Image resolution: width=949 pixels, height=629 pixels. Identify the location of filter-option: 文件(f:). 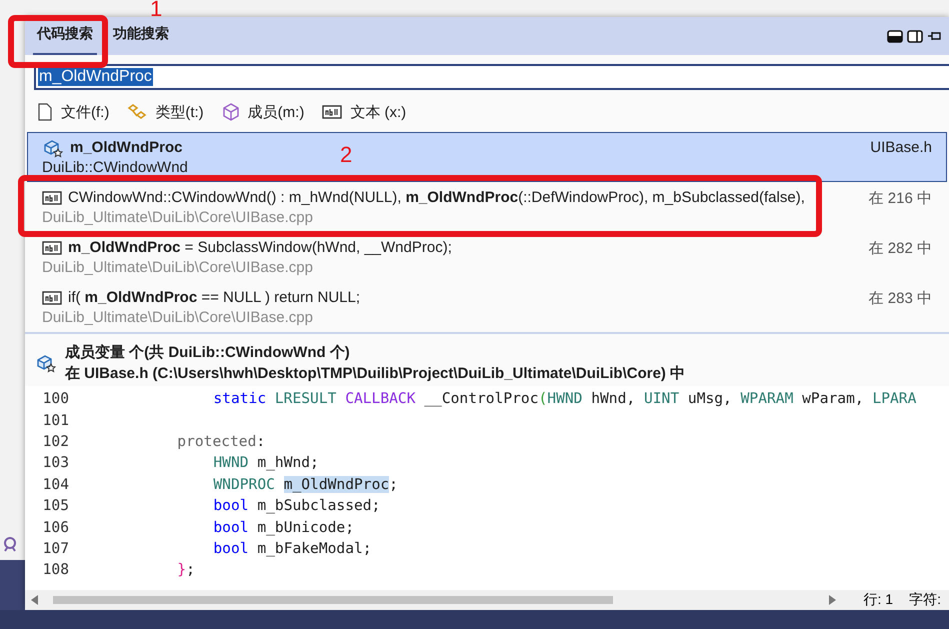
(85, 112).